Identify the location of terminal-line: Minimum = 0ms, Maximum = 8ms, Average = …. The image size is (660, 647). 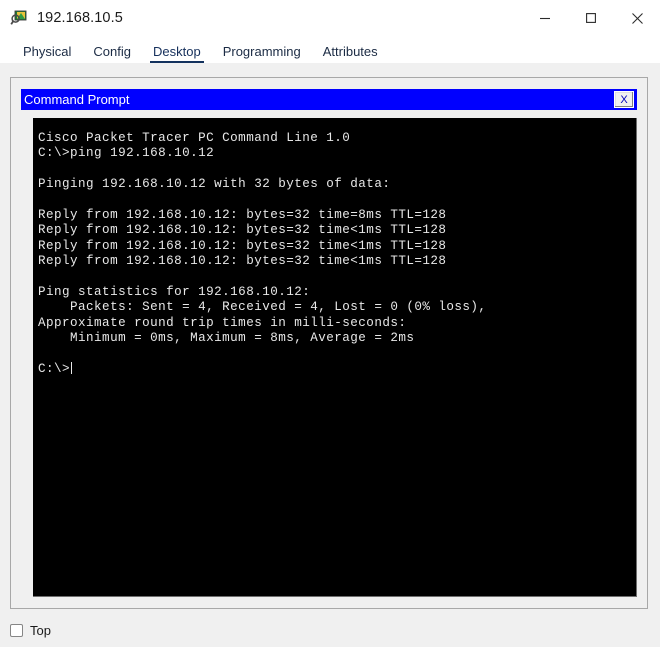
(226, 338).